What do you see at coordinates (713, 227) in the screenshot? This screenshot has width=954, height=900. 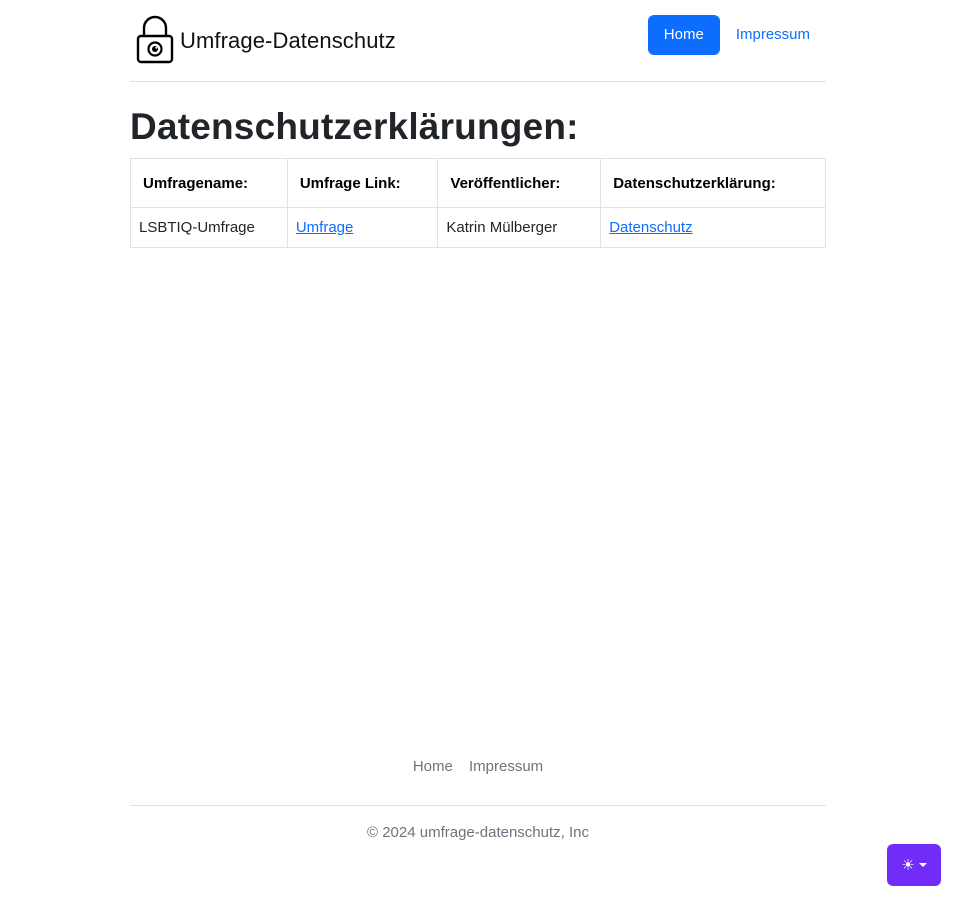 I see `privacy-link-cell: Datenschutz` at bounding box center [713, 227].